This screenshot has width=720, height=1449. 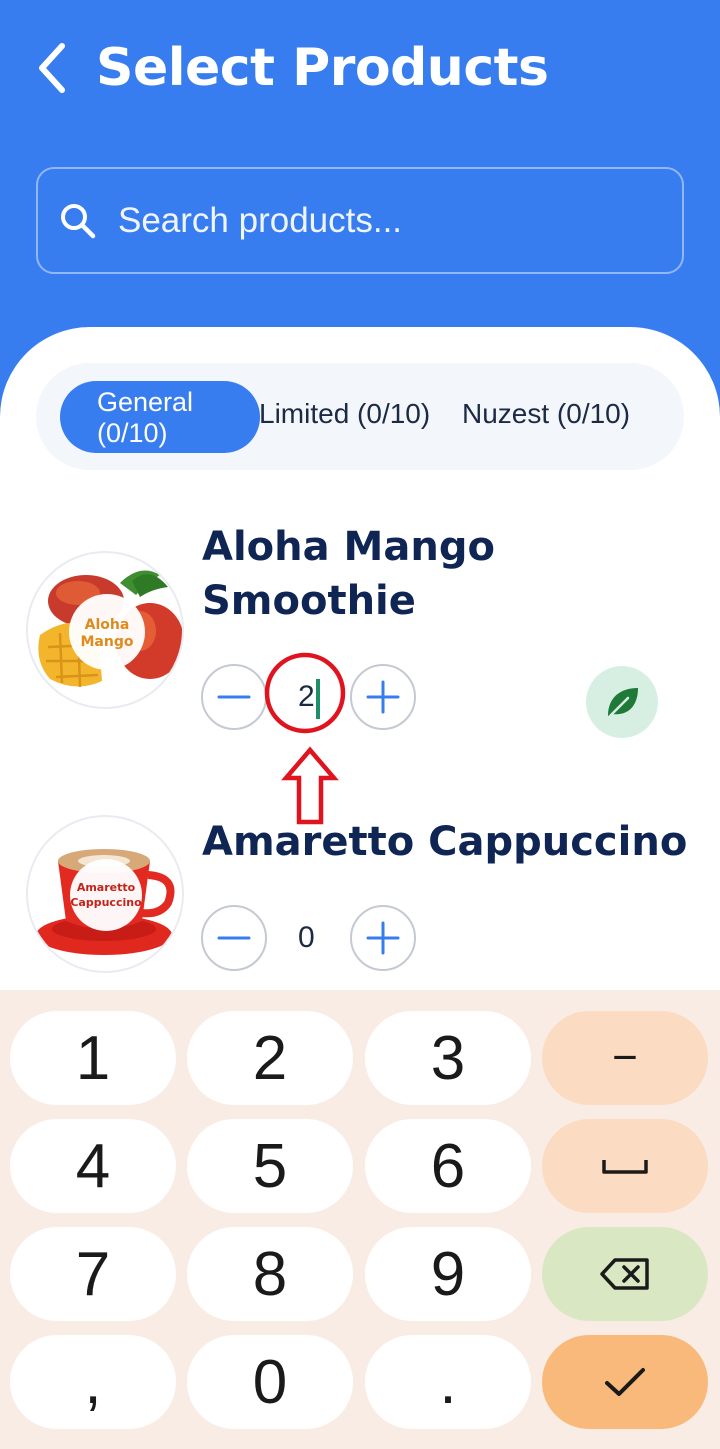 I want to click on leaf-icon, so click(x=623, y=703).